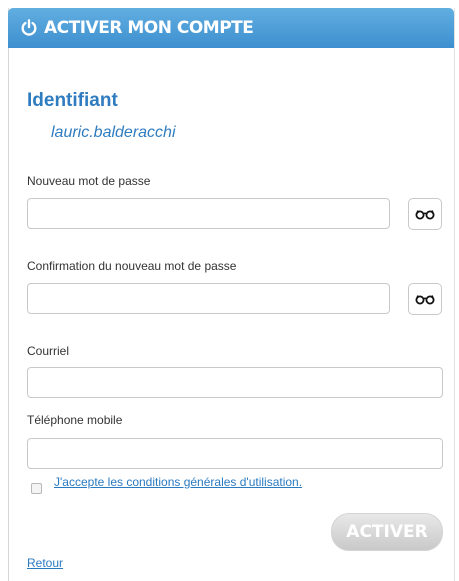 The width and height of the screenshot is (459, 581). What do you see at coordinates (132, 266) in the screenshot?
I see `confirm-password-label: Confirmation du nouveau mot de passe` at bounding box center [132, 266].